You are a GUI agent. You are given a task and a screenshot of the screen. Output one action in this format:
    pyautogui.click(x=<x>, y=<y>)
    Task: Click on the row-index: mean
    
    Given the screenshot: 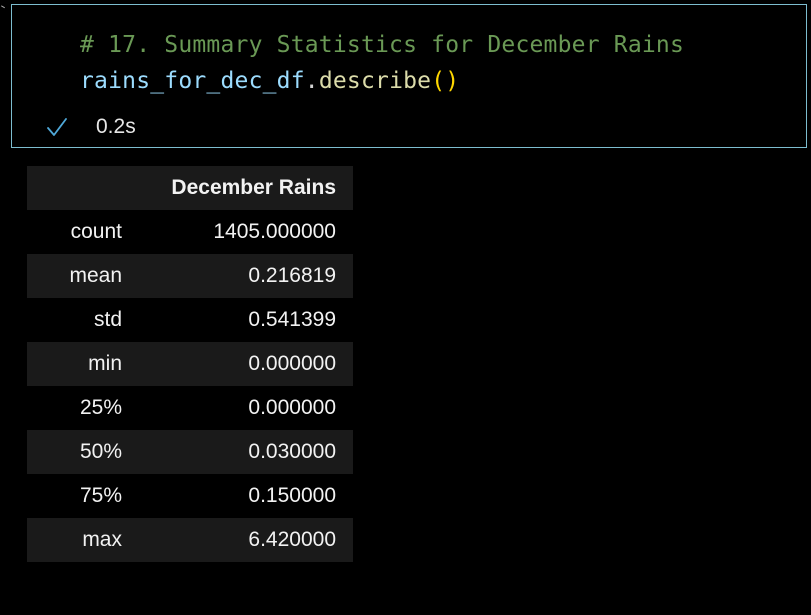 What is the action you would take?
    pyautogui.click(x=95, y=275)
    